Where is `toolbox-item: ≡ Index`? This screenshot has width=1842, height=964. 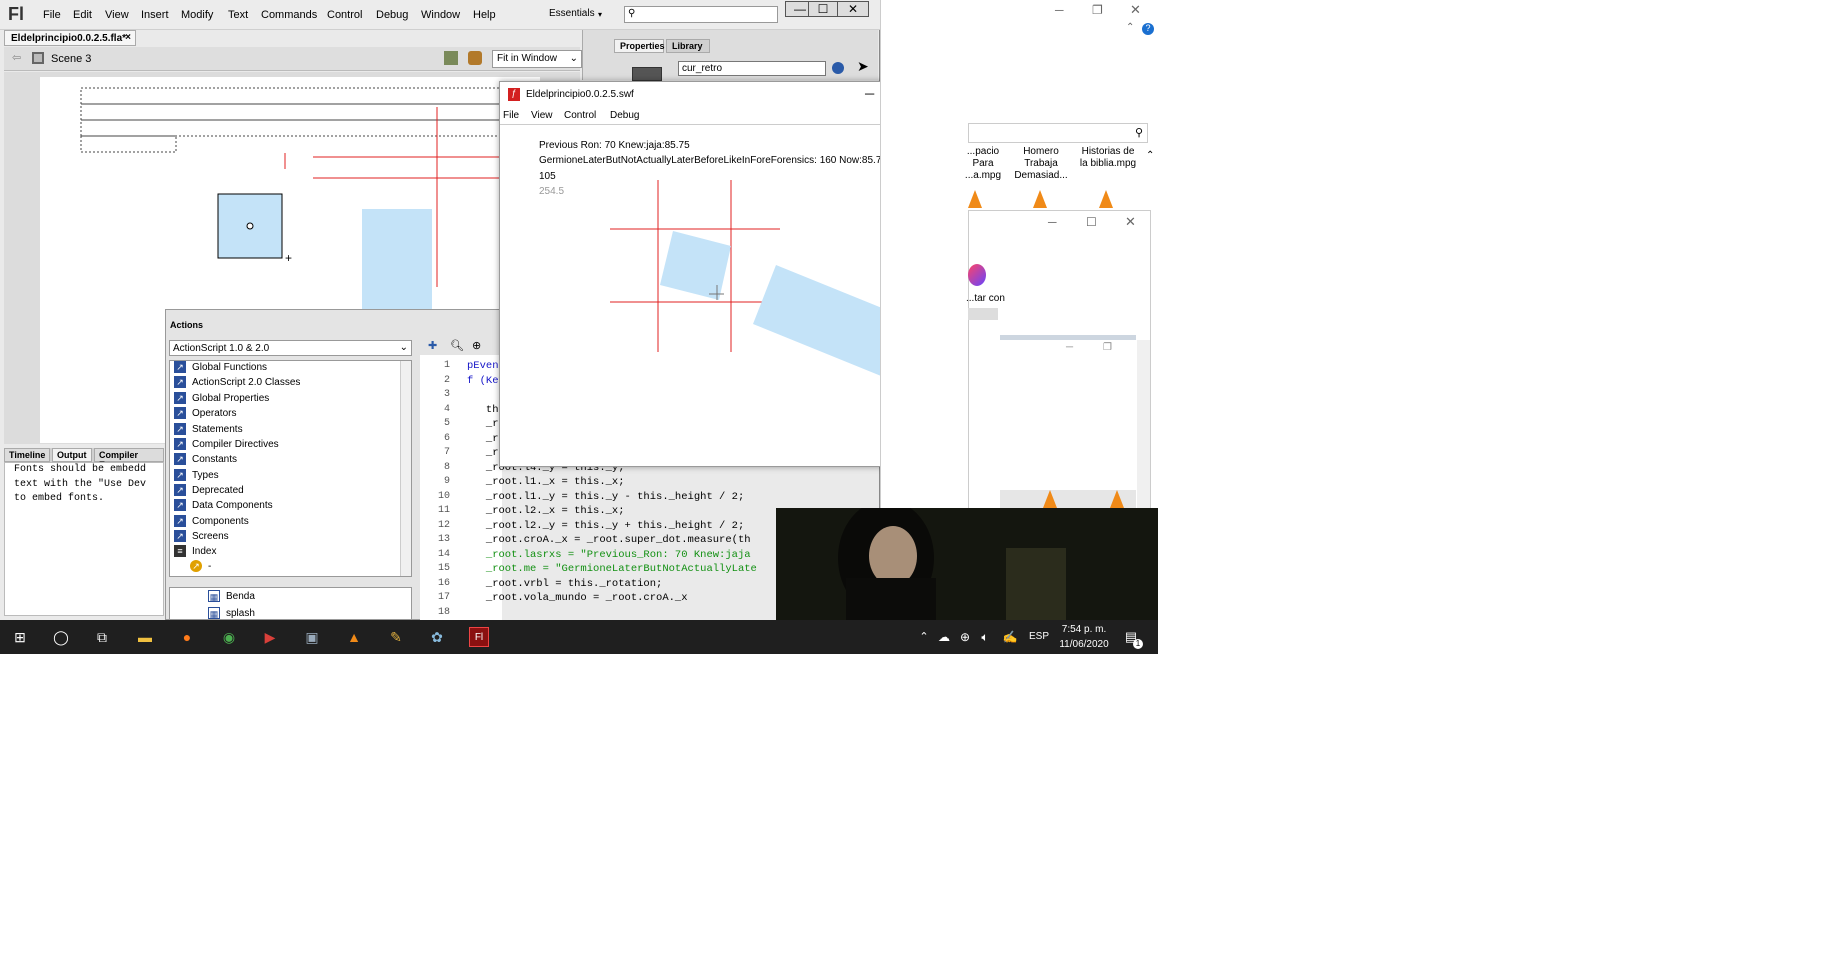
toolbox-item: ≡ Index is located at coordinates (195, 551).